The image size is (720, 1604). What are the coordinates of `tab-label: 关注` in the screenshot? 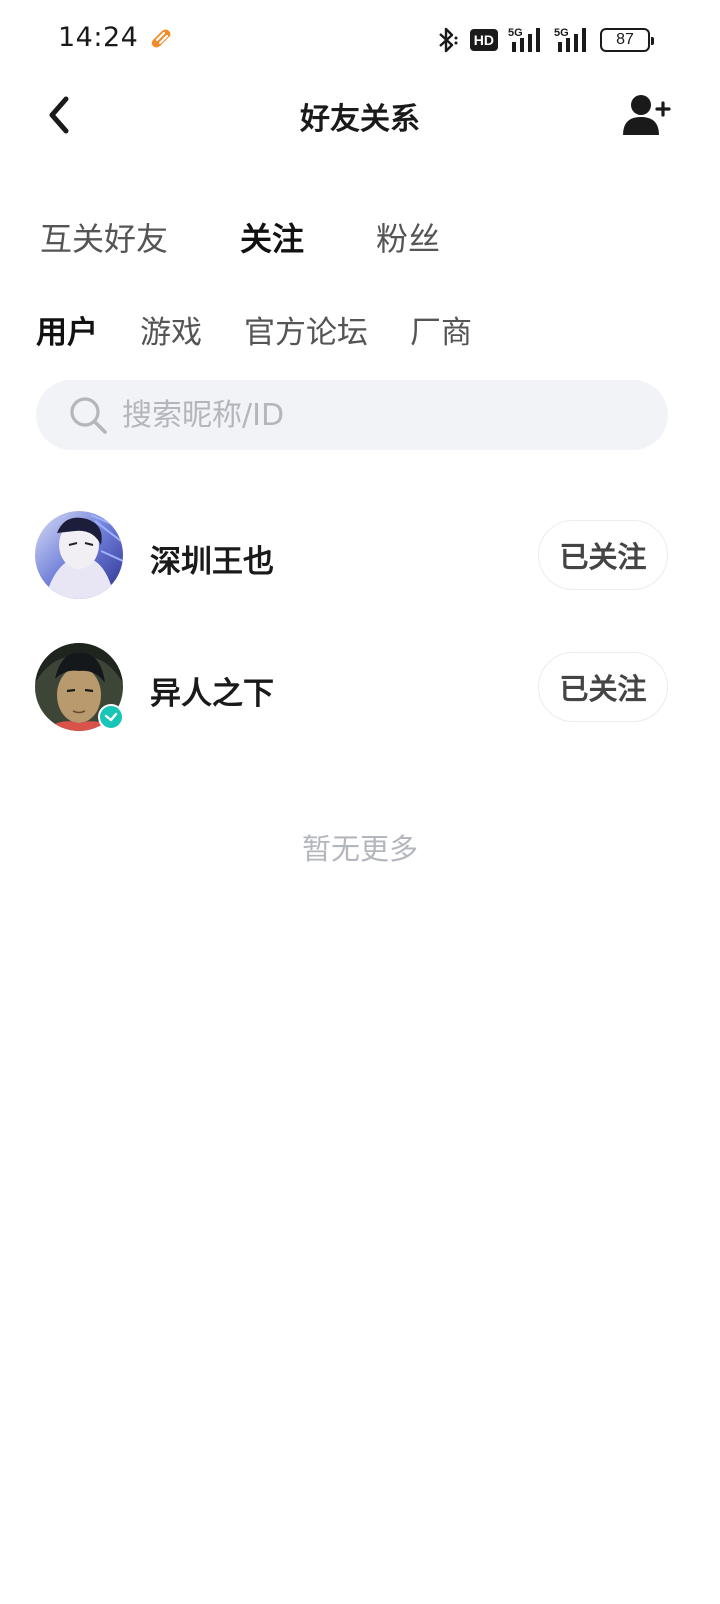 It's located at (272, 239).